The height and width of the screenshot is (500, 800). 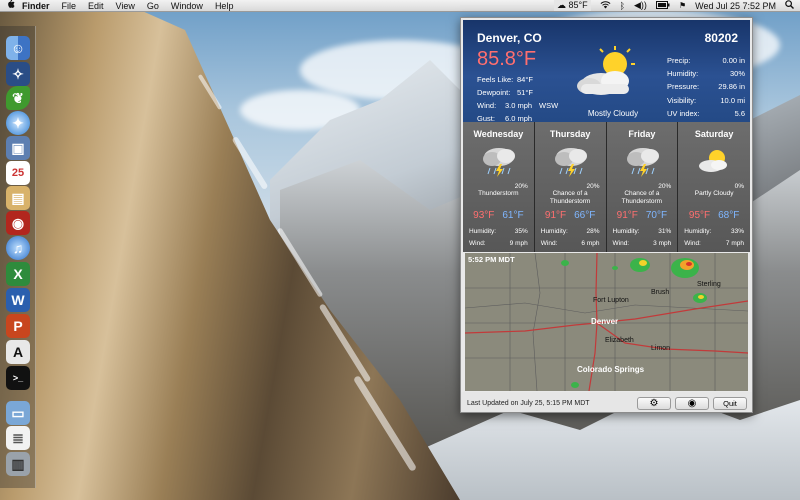 What do you see at coordinates (18, 248) in the screenshot?
I see `itunes-icon: ♫` at bounding box center [18, 248].